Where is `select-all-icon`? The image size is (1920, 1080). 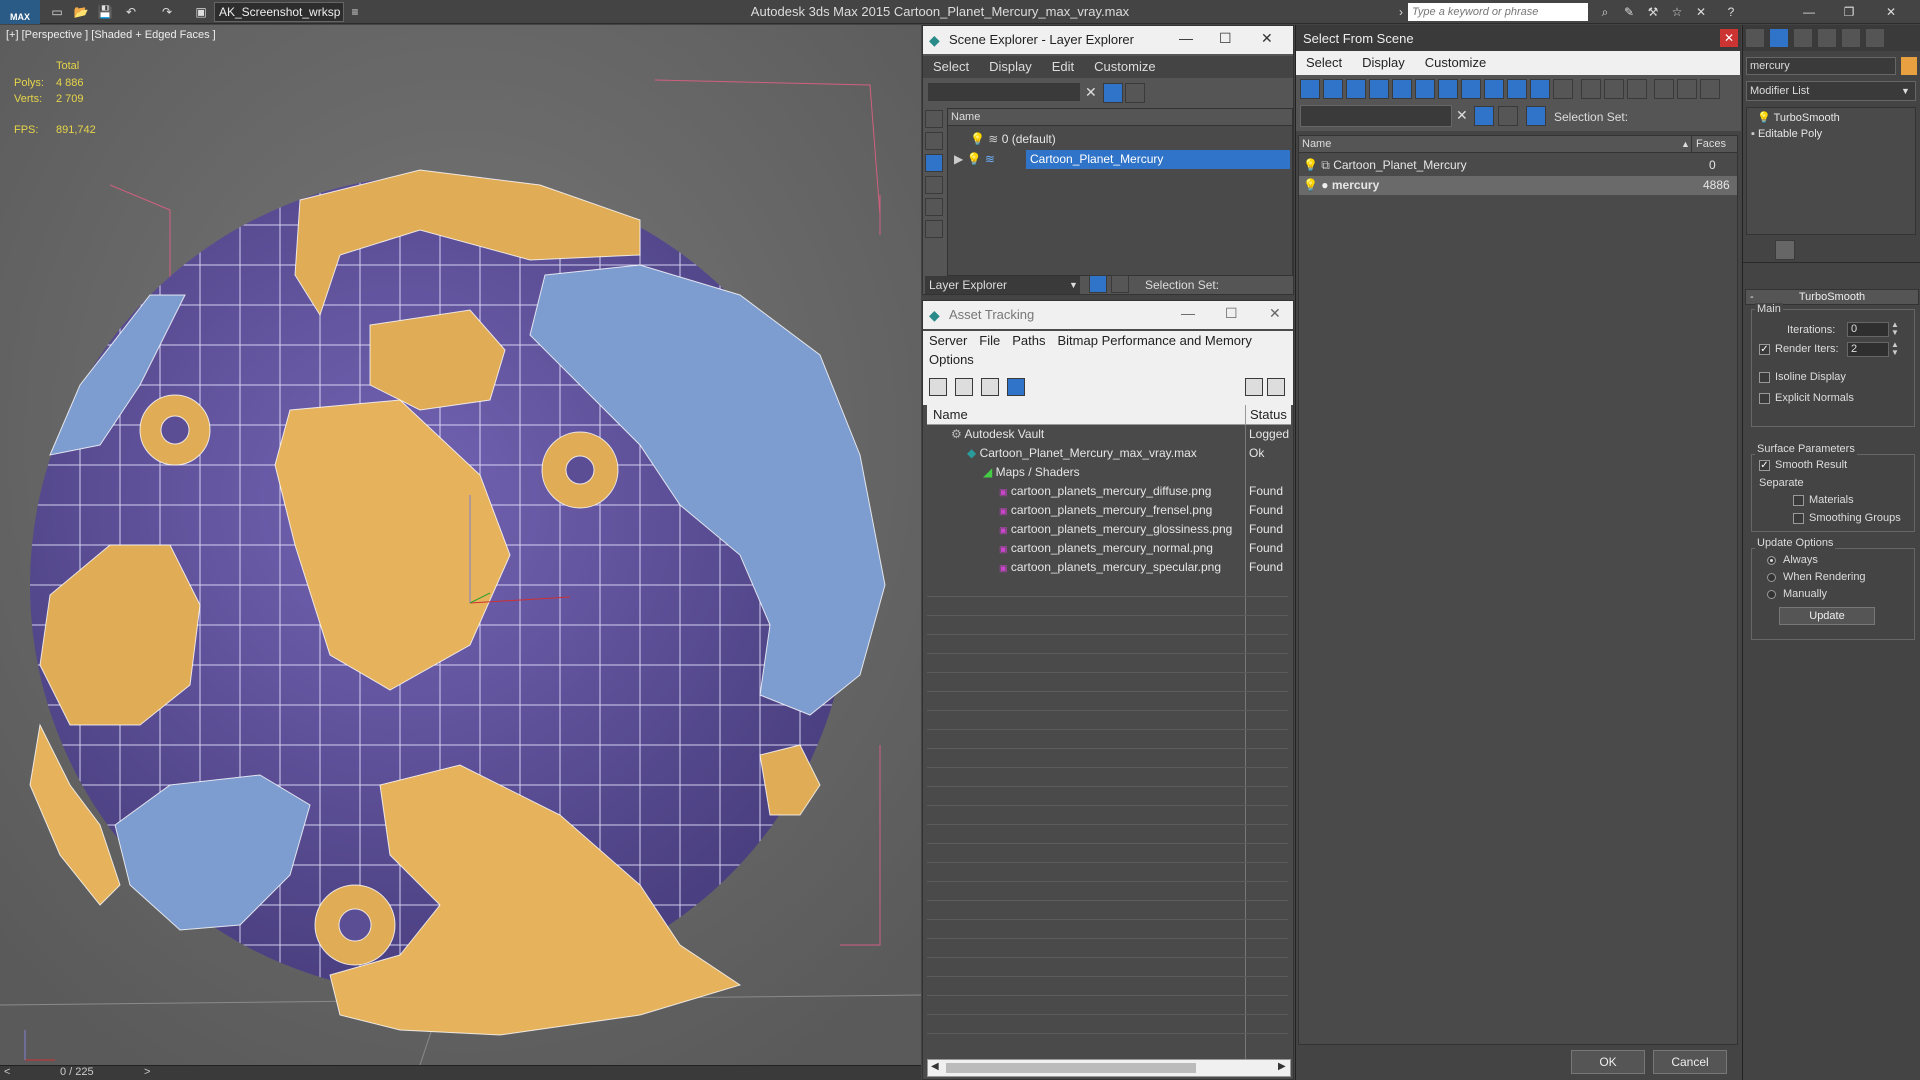 select-all-icon is located at coordinates (1591, 89).